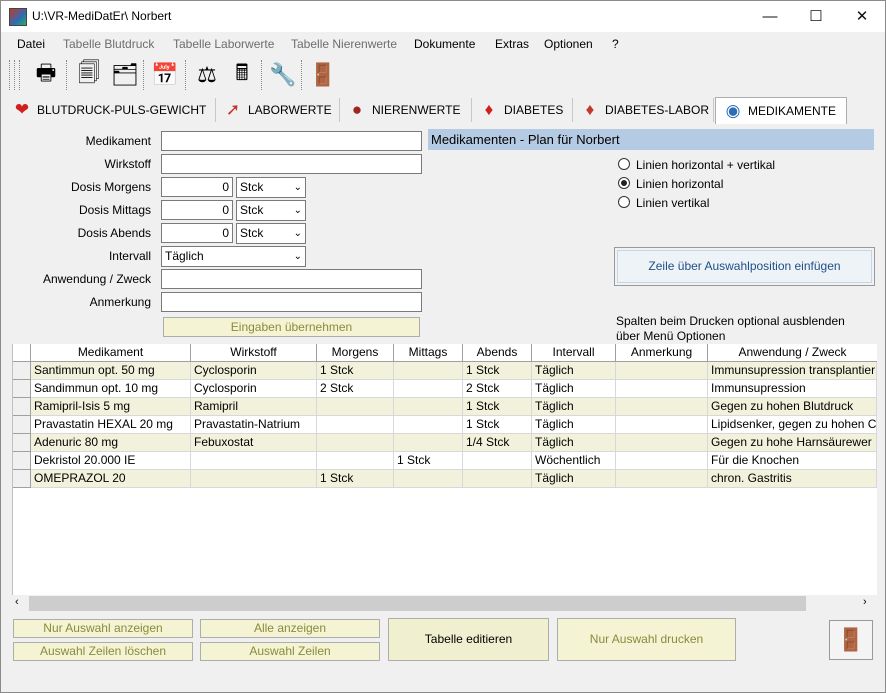 This screenshot has width=886, height=693. I want to click on col-header-mittags: Mittags, so click(428, 353).